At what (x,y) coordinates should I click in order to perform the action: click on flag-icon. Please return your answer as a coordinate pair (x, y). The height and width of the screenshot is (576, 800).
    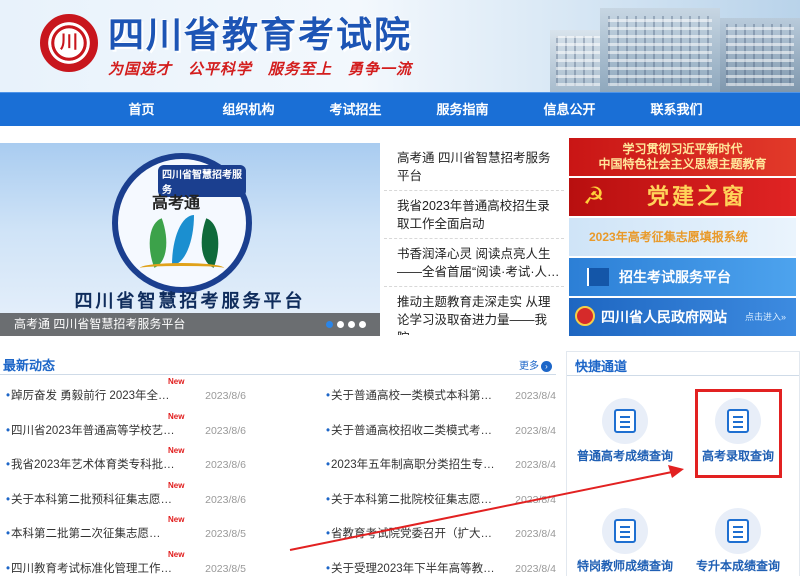
    Looking at the image, I should click on (598, 277).